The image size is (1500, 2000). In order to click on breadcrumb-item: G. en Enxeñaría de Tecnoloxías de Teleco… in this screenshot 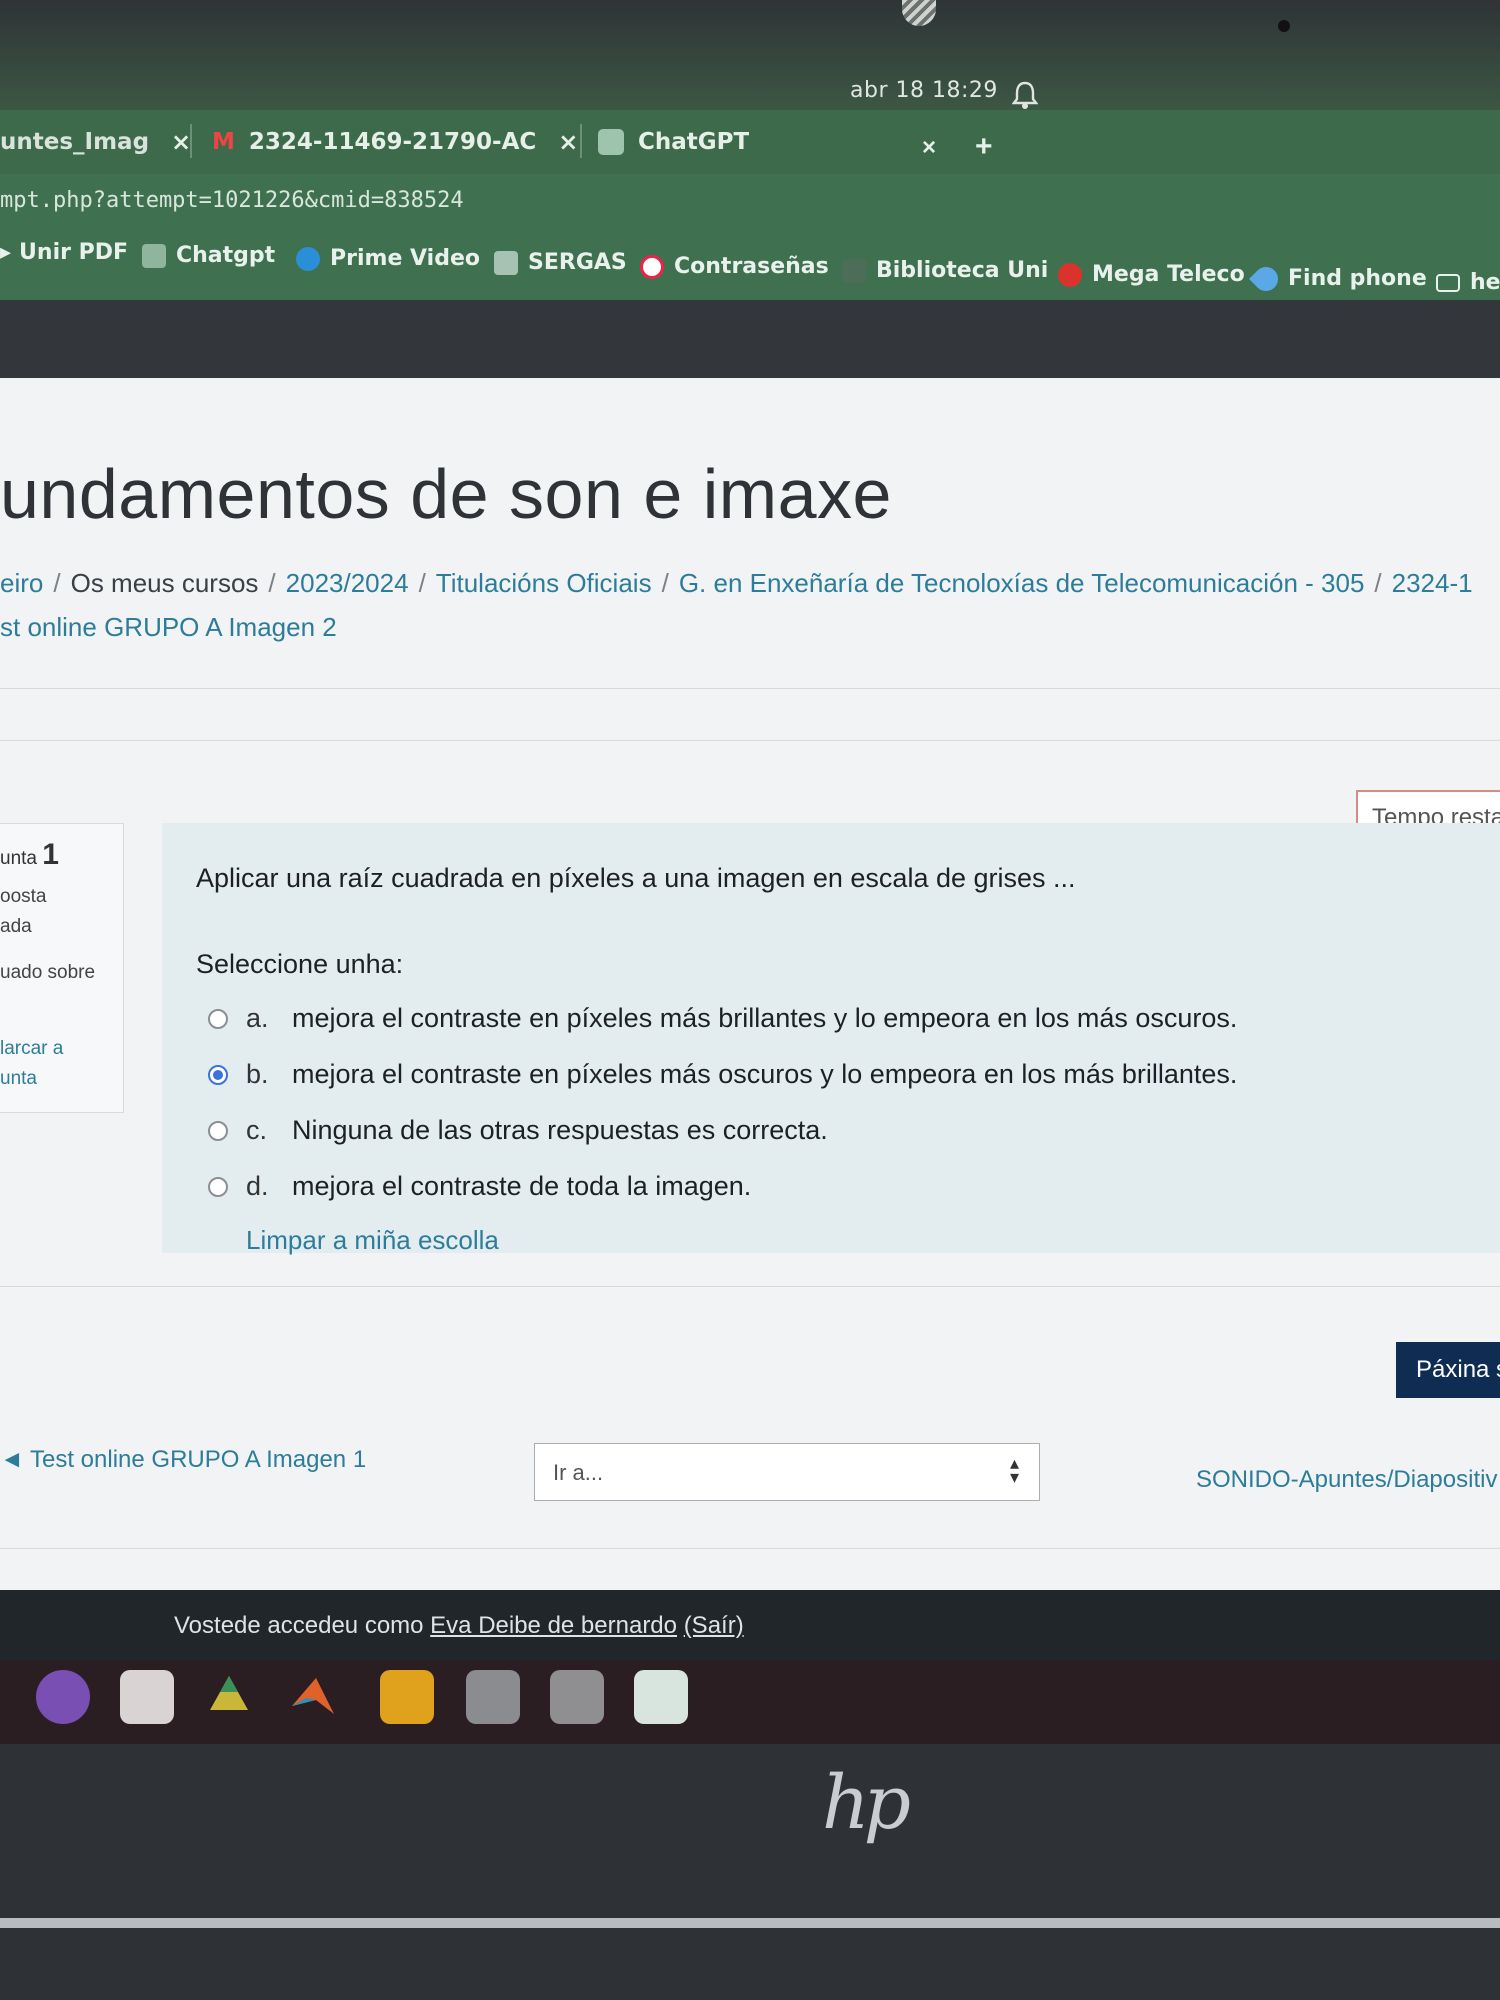, I will do `click(1022, 583)`.